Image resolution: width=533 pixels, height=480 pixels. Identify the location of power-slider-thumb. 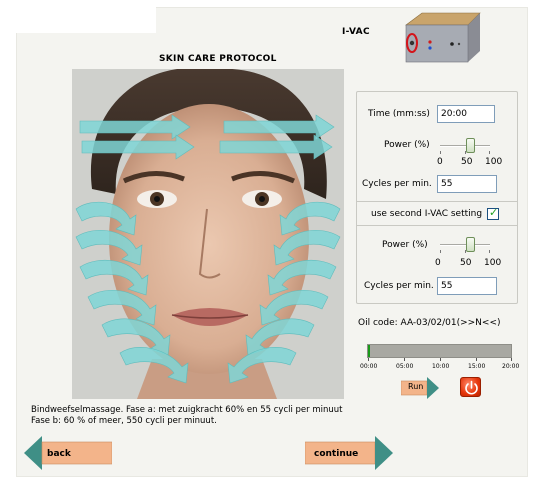
(470, 145).